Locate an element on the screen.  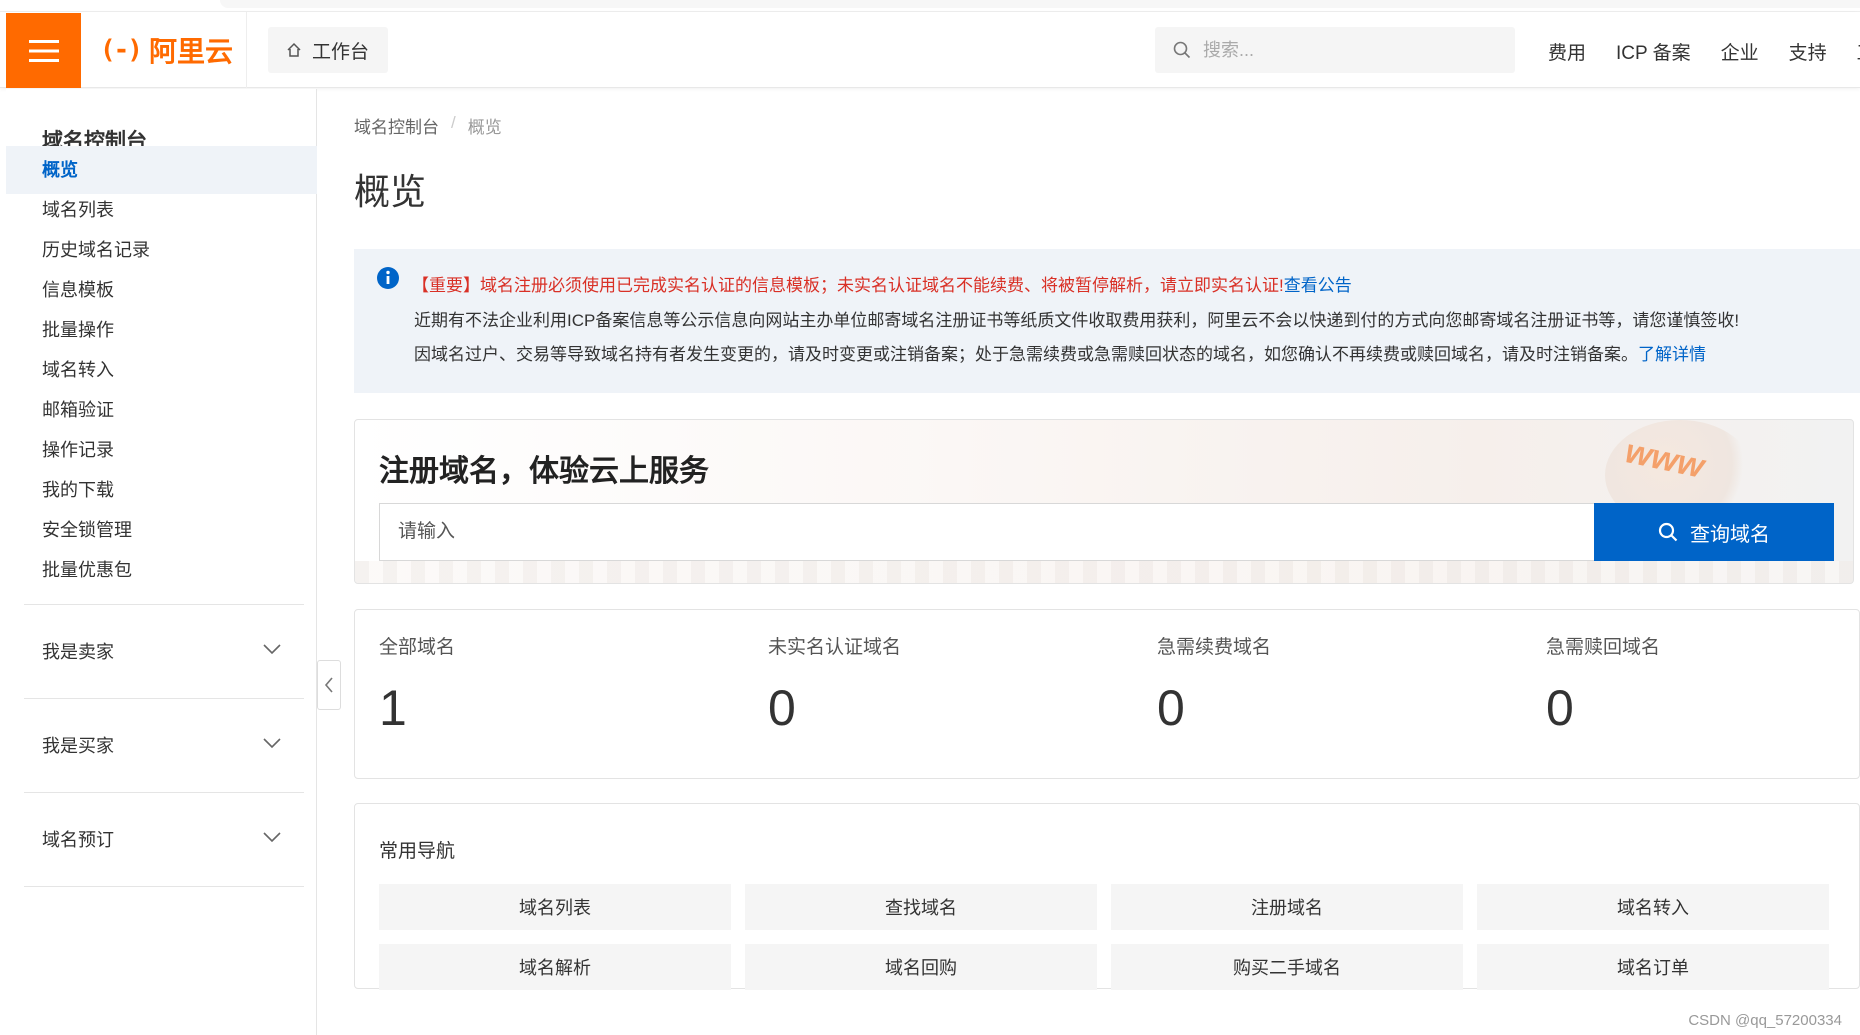
quick-nav-find-domain: 查找域名 is located at coordinates (921, 907).